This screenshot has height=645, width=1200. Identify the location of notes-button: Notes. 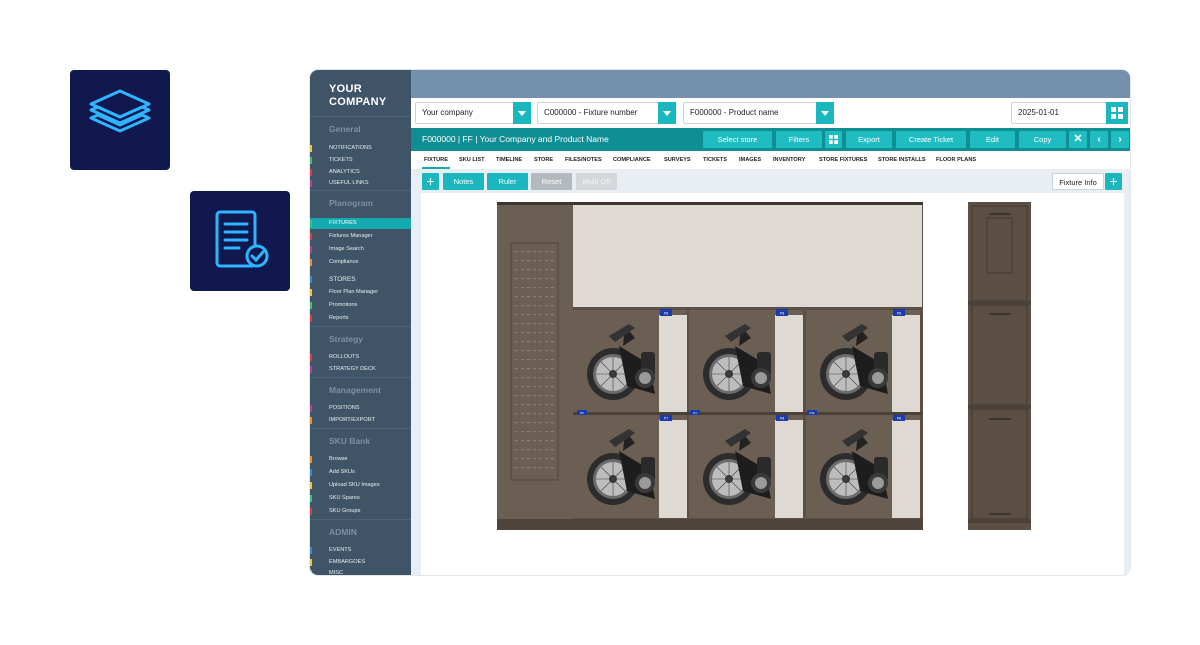
(463, 181).